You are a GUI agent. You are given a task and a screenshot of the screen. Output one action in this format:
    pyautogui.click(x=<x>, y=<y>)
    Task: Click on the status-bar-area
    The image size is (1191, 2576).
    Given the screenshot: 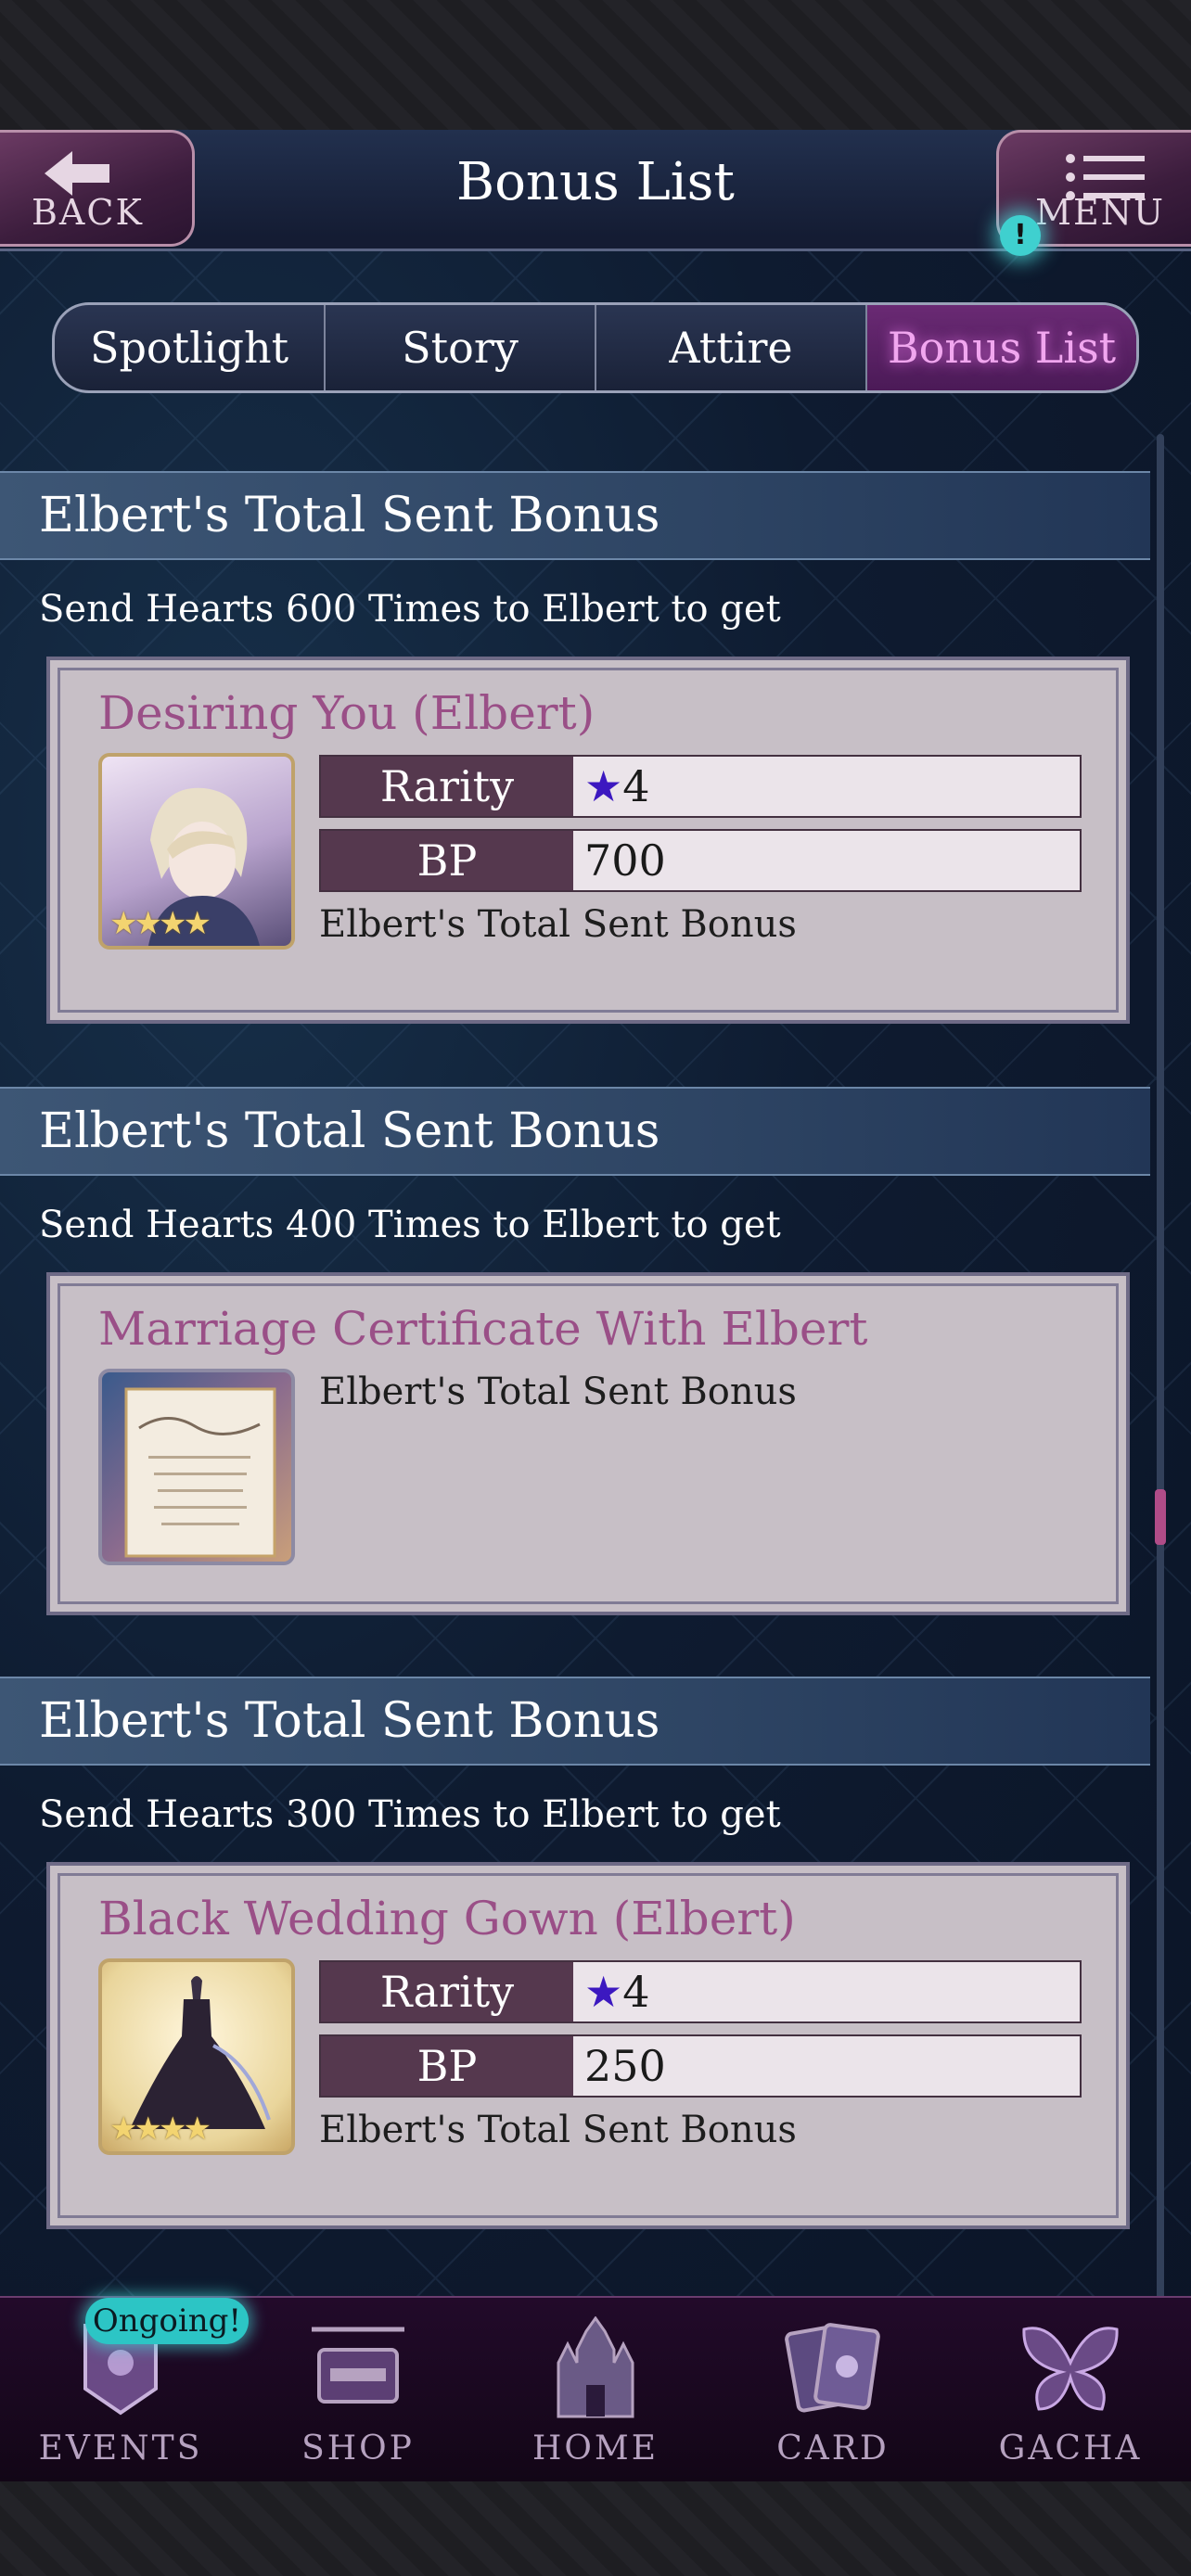 What is the action you would take?
    pyautogui.click(x=595, y=65)
    